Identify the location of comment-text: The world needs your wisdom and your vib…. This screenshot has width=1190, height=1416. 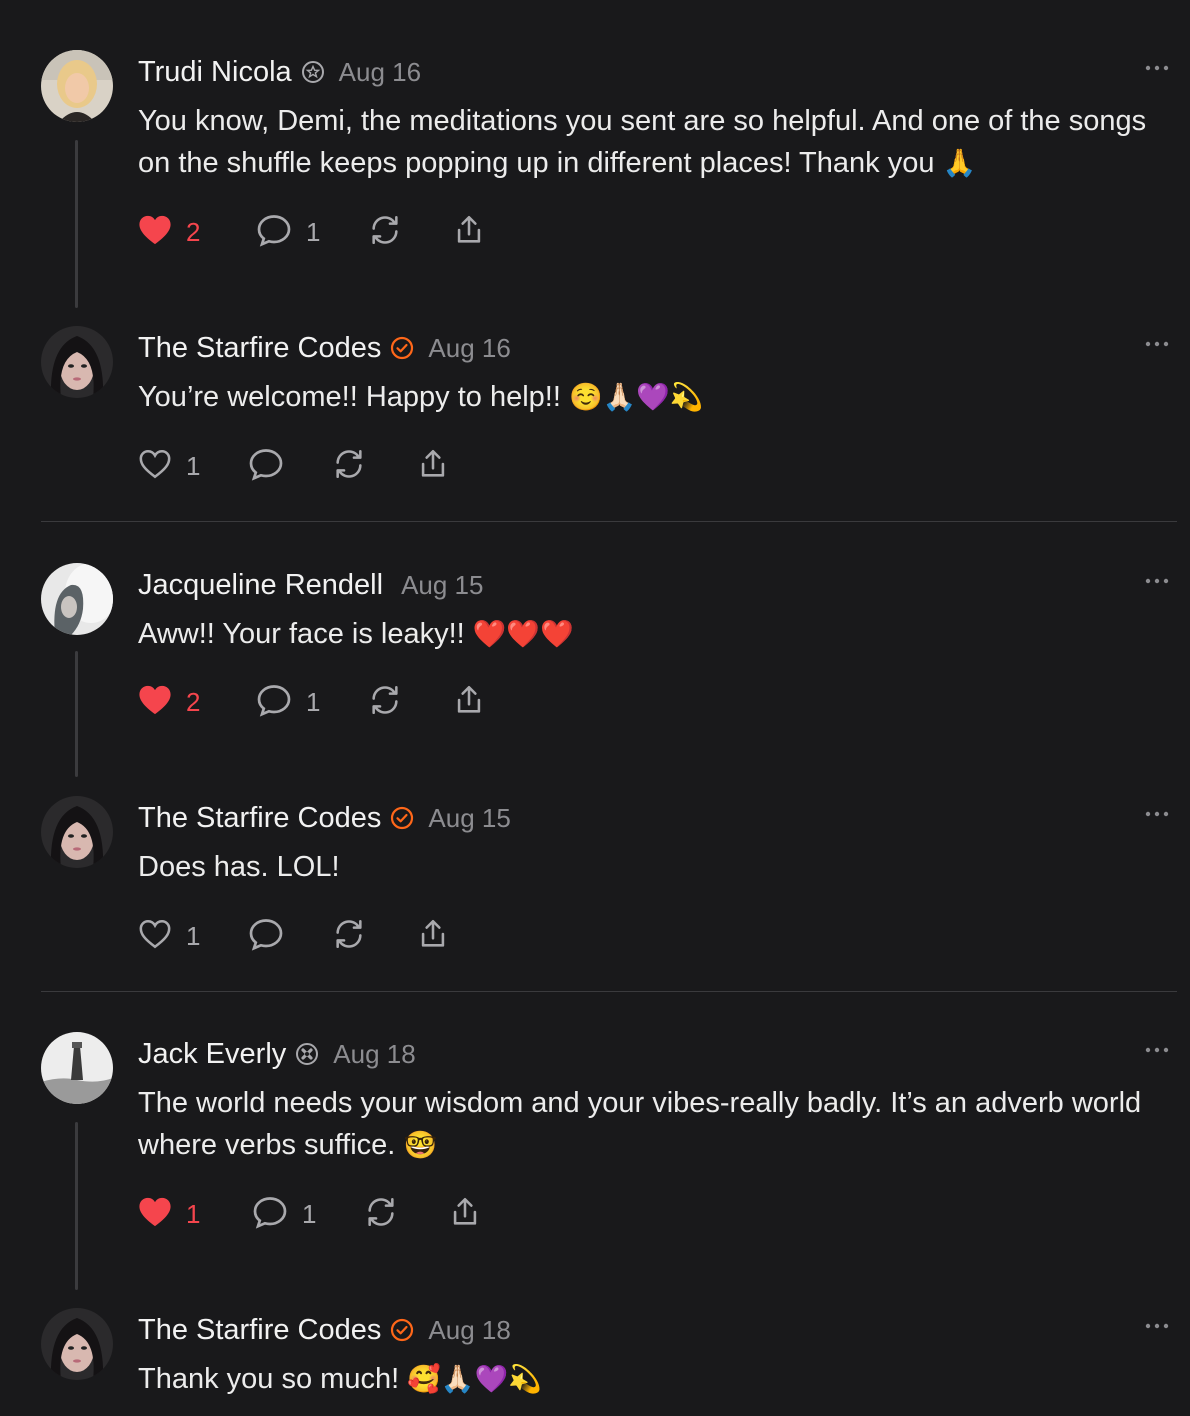
(643, 1124).